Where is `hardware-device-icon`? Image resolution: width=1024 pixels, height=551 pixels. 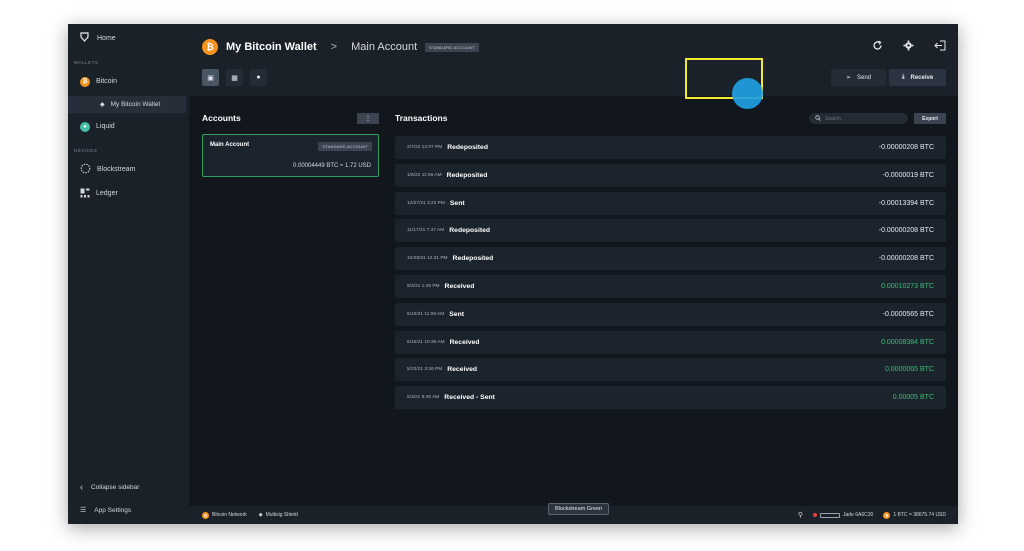
hardware-device-icon is located at coordinates (830, 515).